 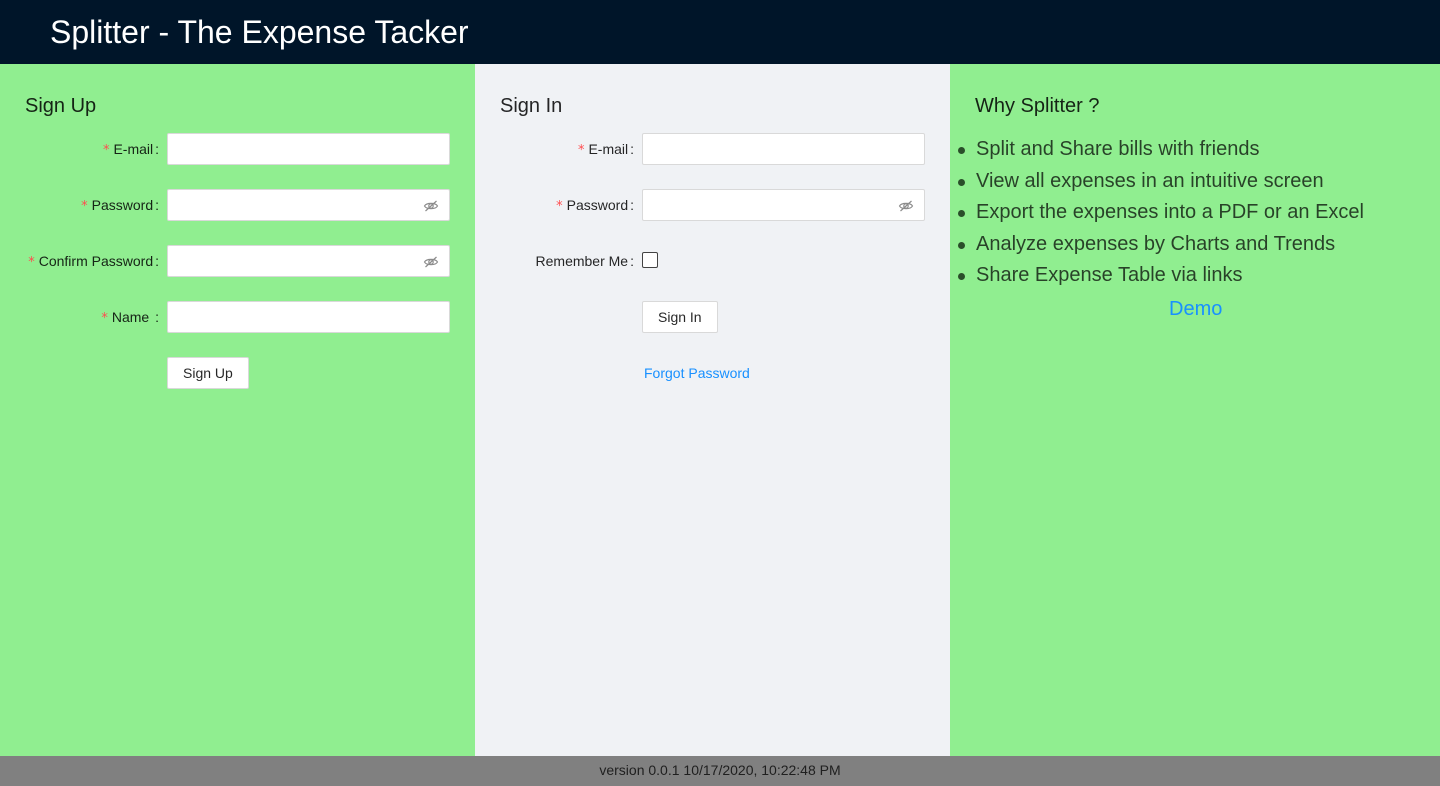 I want to click on signup-name-field, so click(x=308, y=317).